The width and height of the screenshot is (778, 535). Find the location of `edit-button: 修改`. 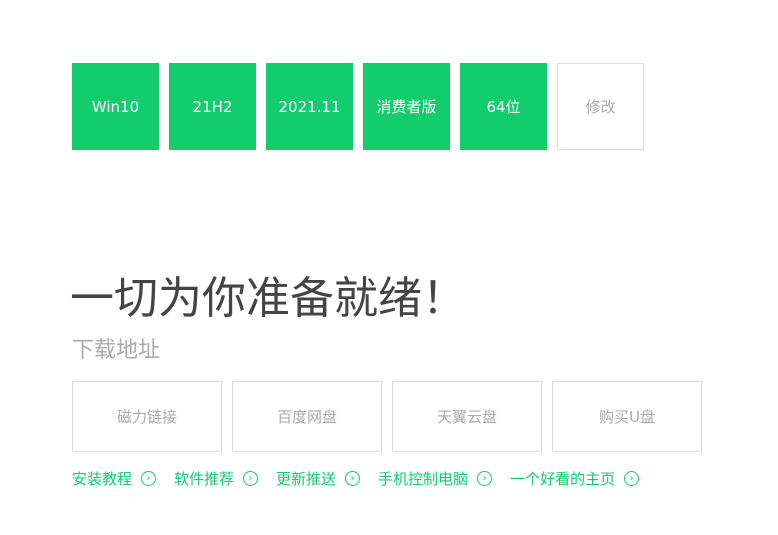

edit-button: 修改 is located at coordinates (600, 106).